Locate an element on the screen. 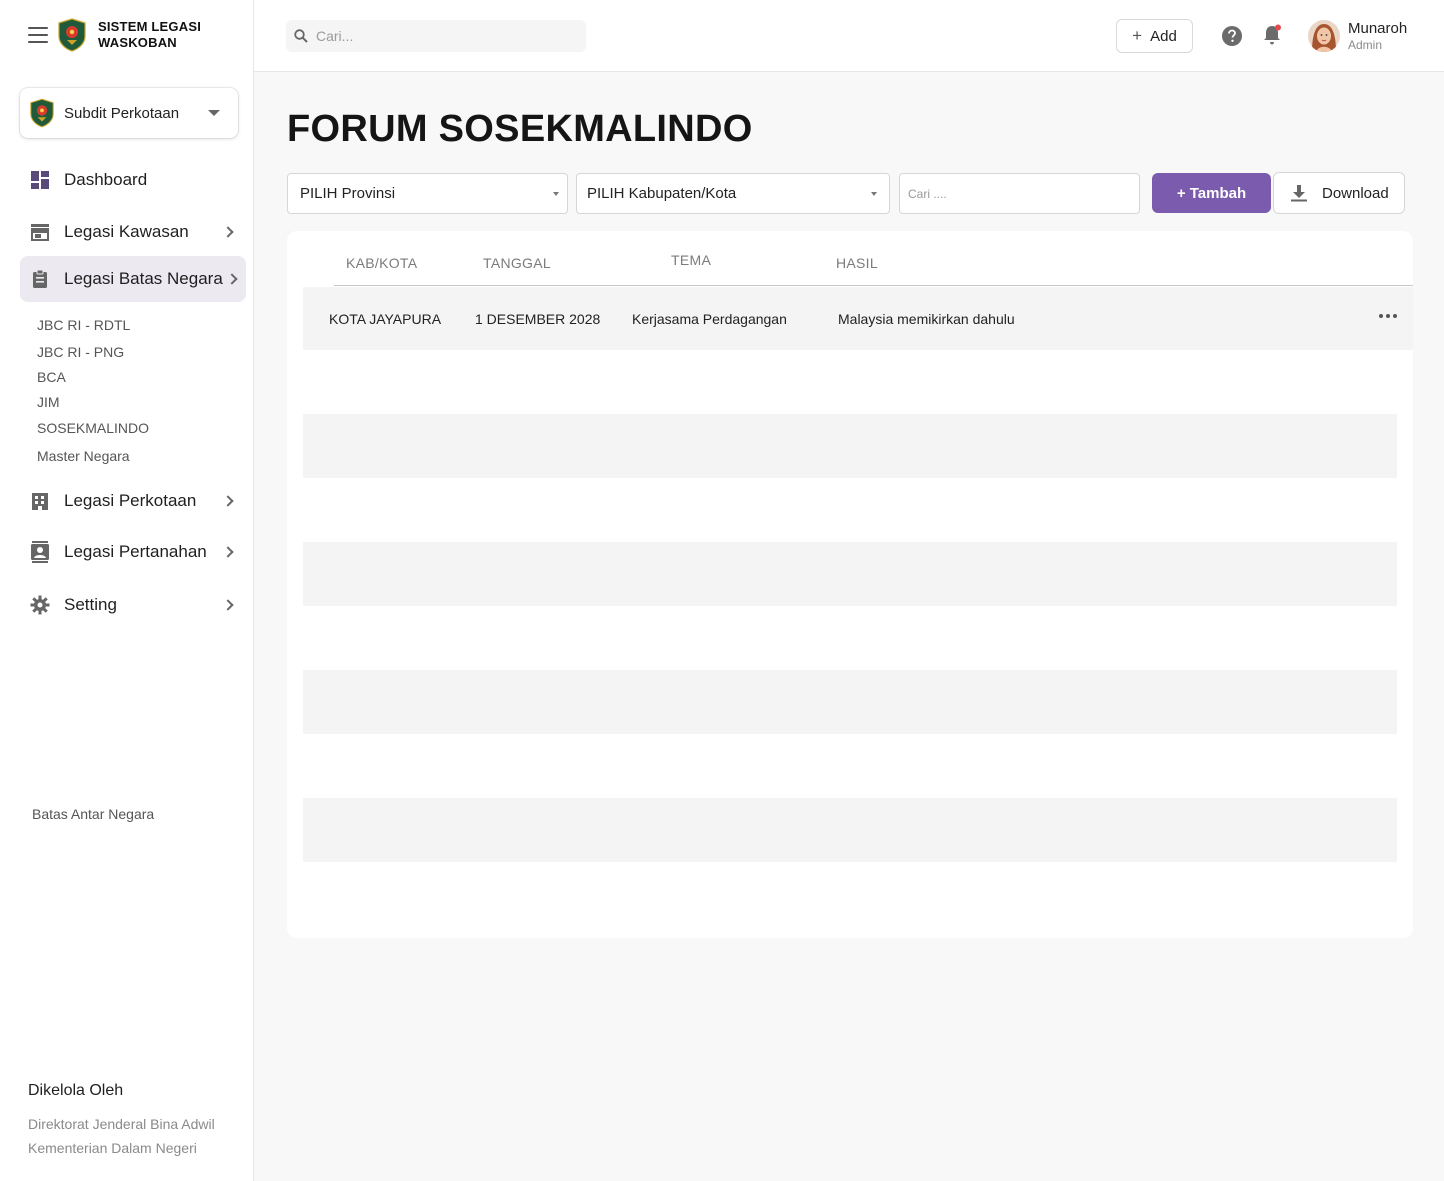 This screenshot has width=1444, height=1181. chevron-down-icon is located at coordinates (214, 113).